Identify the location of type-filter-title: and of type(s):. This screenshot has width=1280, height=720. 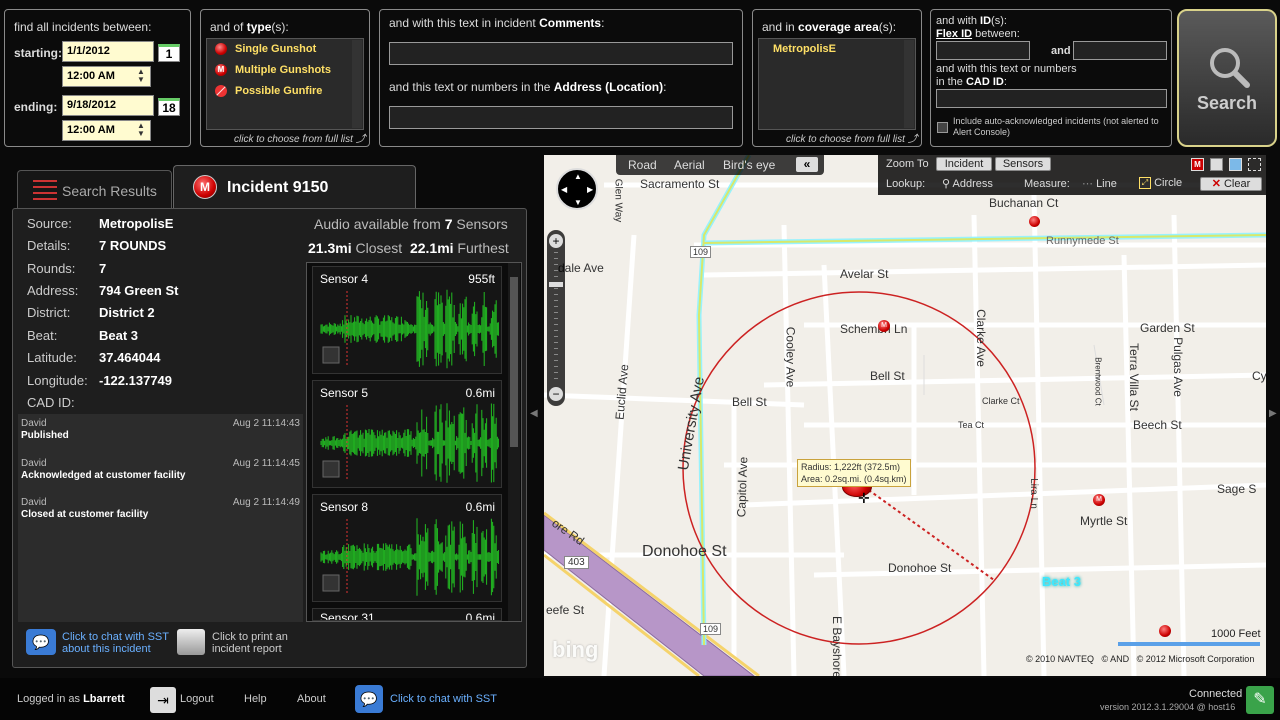
(249, 27).